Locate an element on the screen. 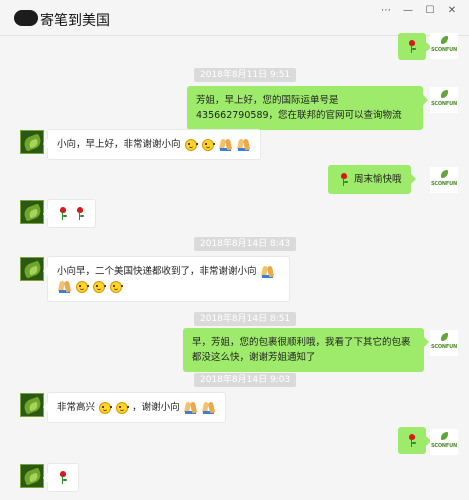 This screenshot has width=469, height=500. maximize-icon: ☐ is located at coordinates (430, 11).